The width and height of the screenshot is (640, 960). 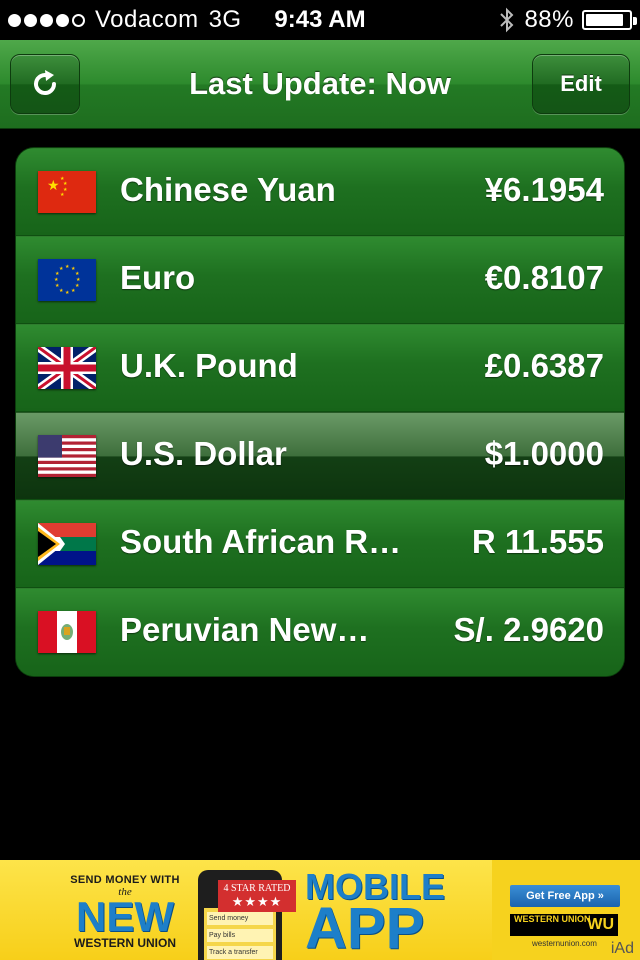 I want to click on currency-row: U.K. Pound £0.6387, so click(x=320, y=368).